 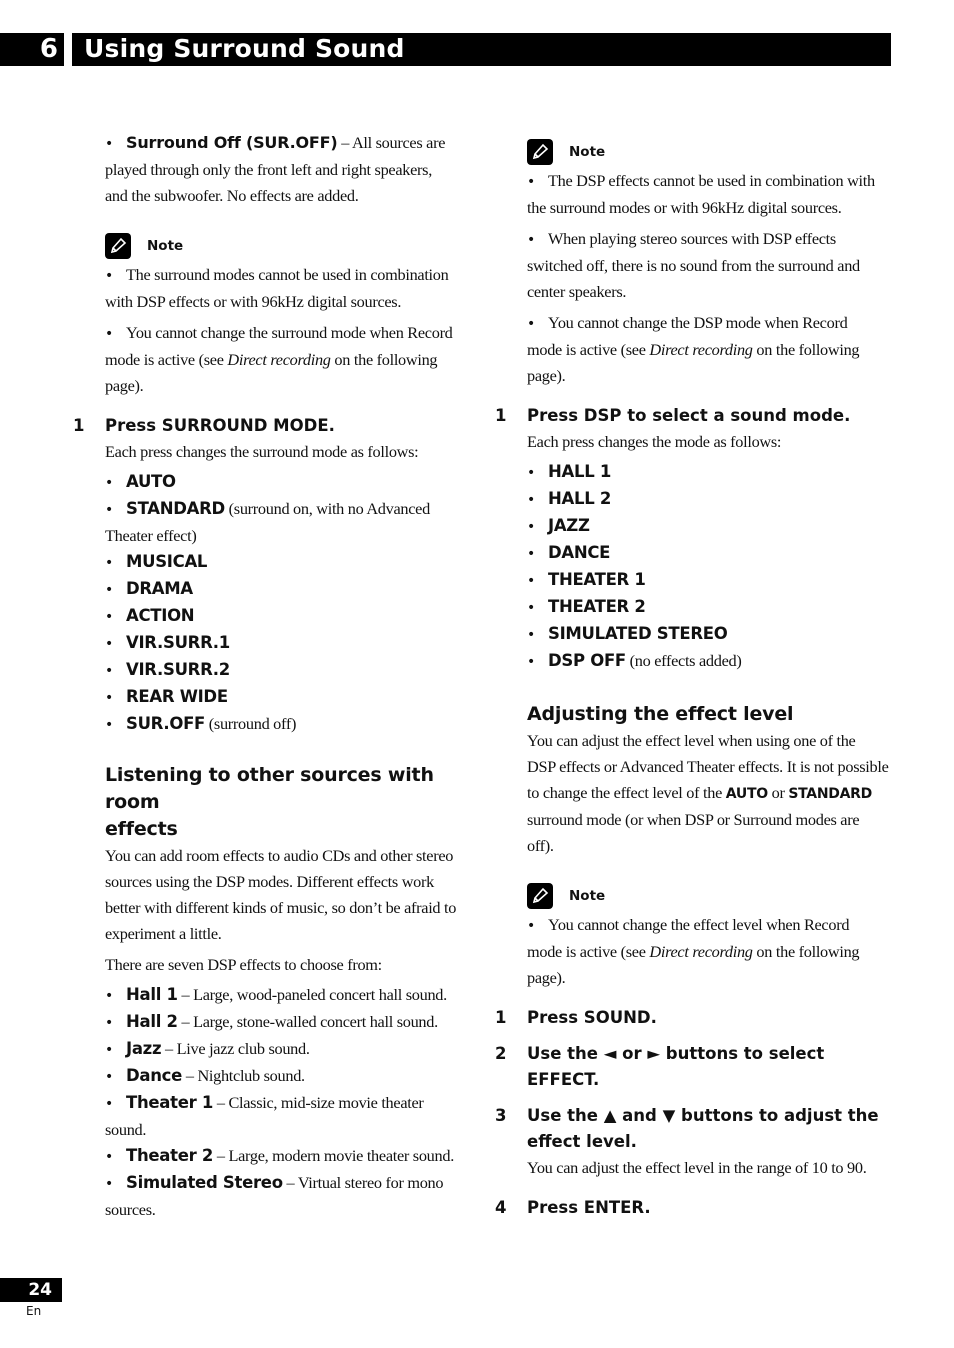 What do you see at coordinates (160, 615) in the screenshot?
I see `item-name: ACTION` at bounding box center [160, 615].